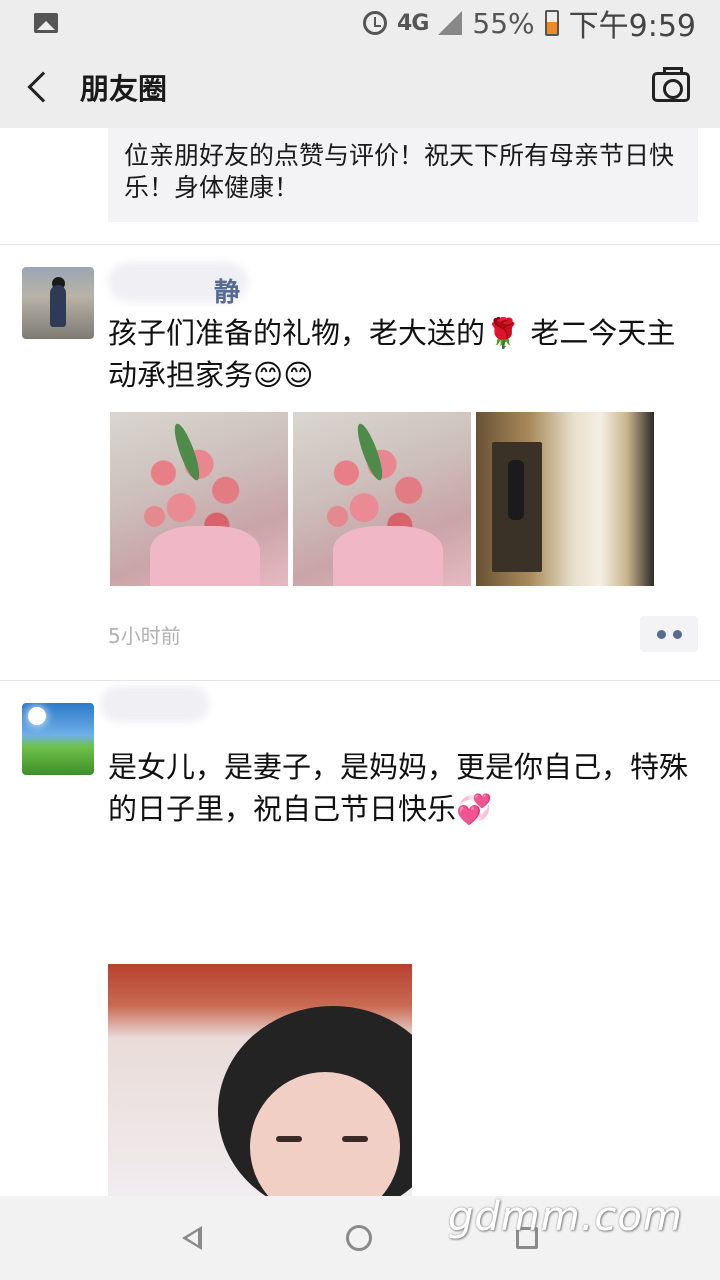 Image resolution: width=720 pixels, height=1280 pixels. Describe the element at coordinates (58, 306) in the screenshot. I see `avatar-figure` at that location.